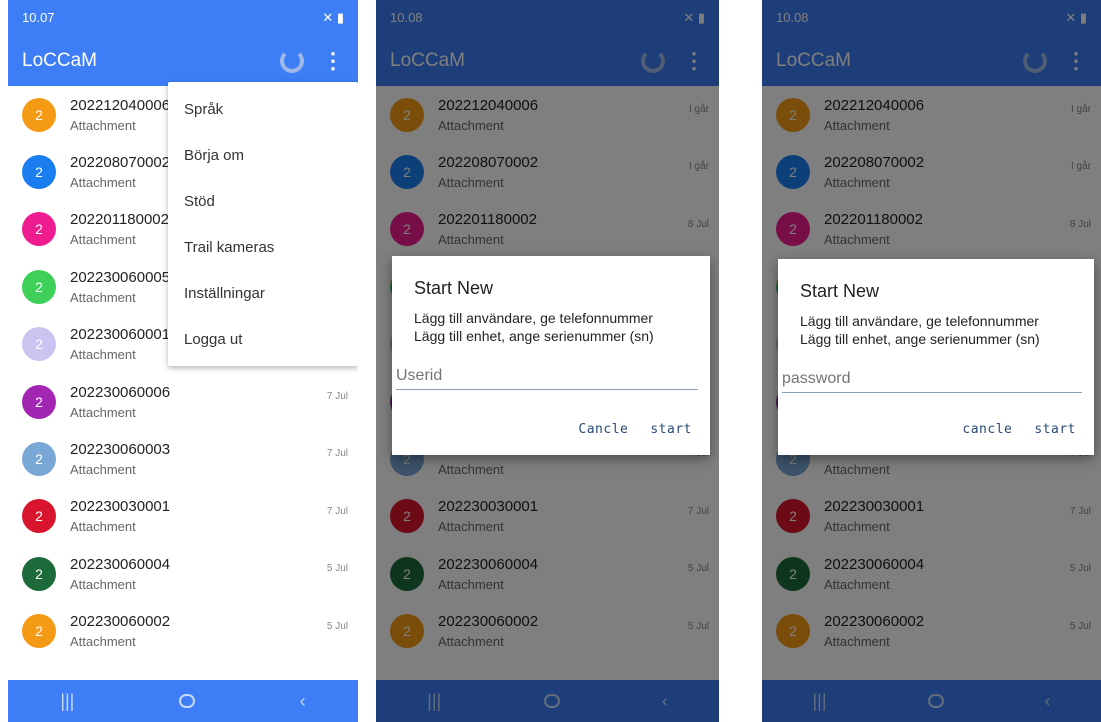 The width and height of the screenshot is (1101, 722). Describe the element at coordinates (59, 60) in the screenshot. I see `app-title: LoCCaM` at that location.